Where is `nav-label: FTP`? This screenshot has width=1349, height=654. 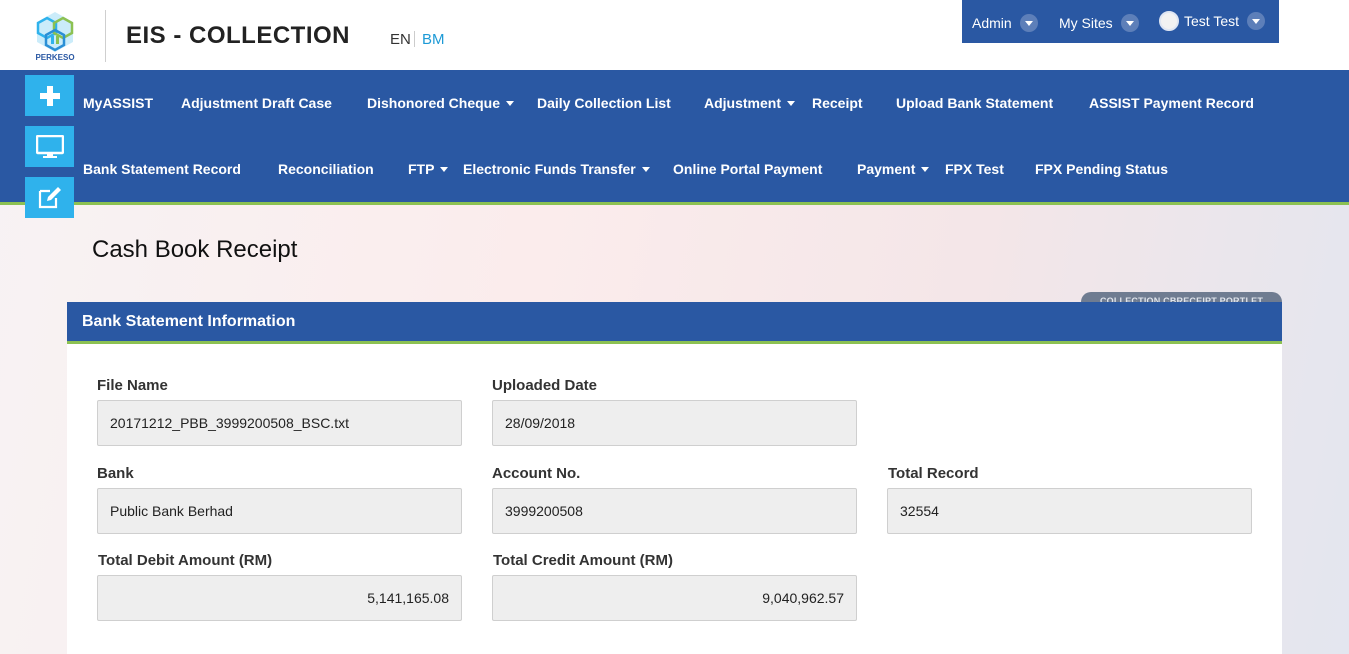
nav-label: FTP is located at coordinates (421, 169).